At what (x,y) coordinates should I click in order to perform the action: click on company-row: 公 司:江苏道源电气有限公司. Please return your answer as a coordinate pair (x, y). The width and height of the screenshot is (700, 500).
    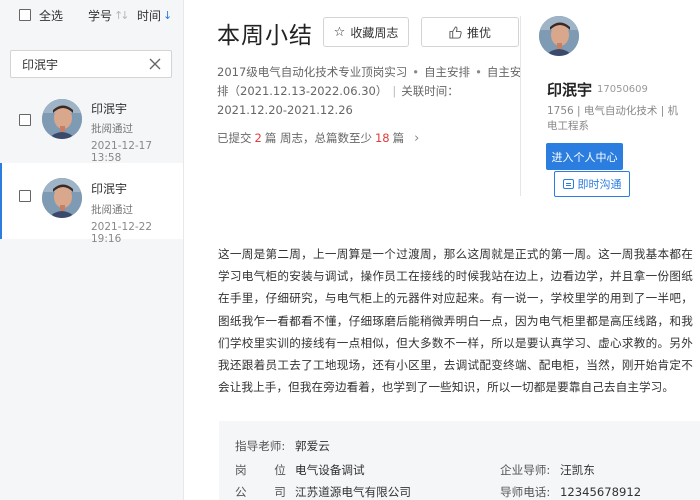
    Looking at the image, I should click on (323, 492).